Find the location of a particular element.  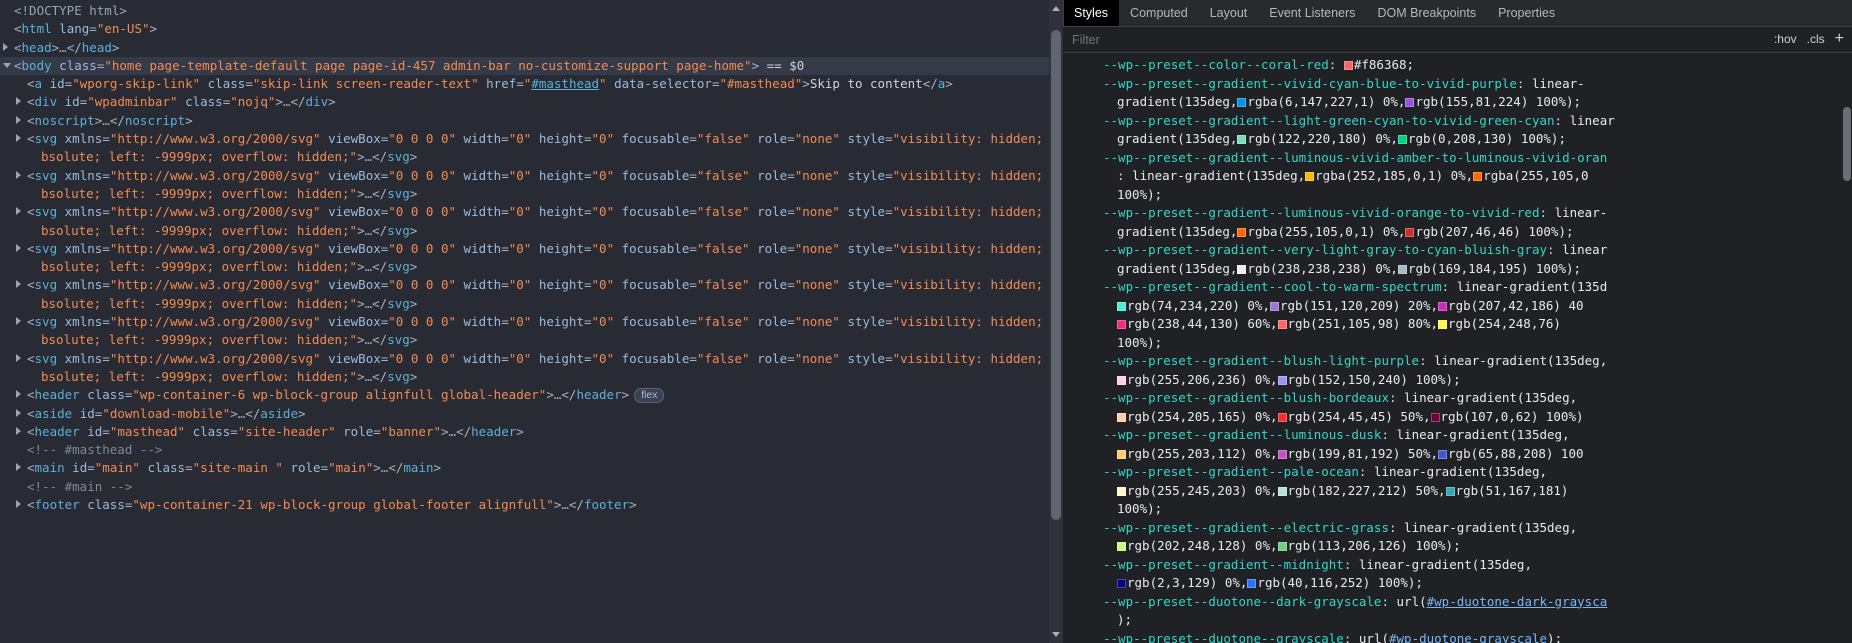

flex-badge: flex is located at coordinates (649, 396).